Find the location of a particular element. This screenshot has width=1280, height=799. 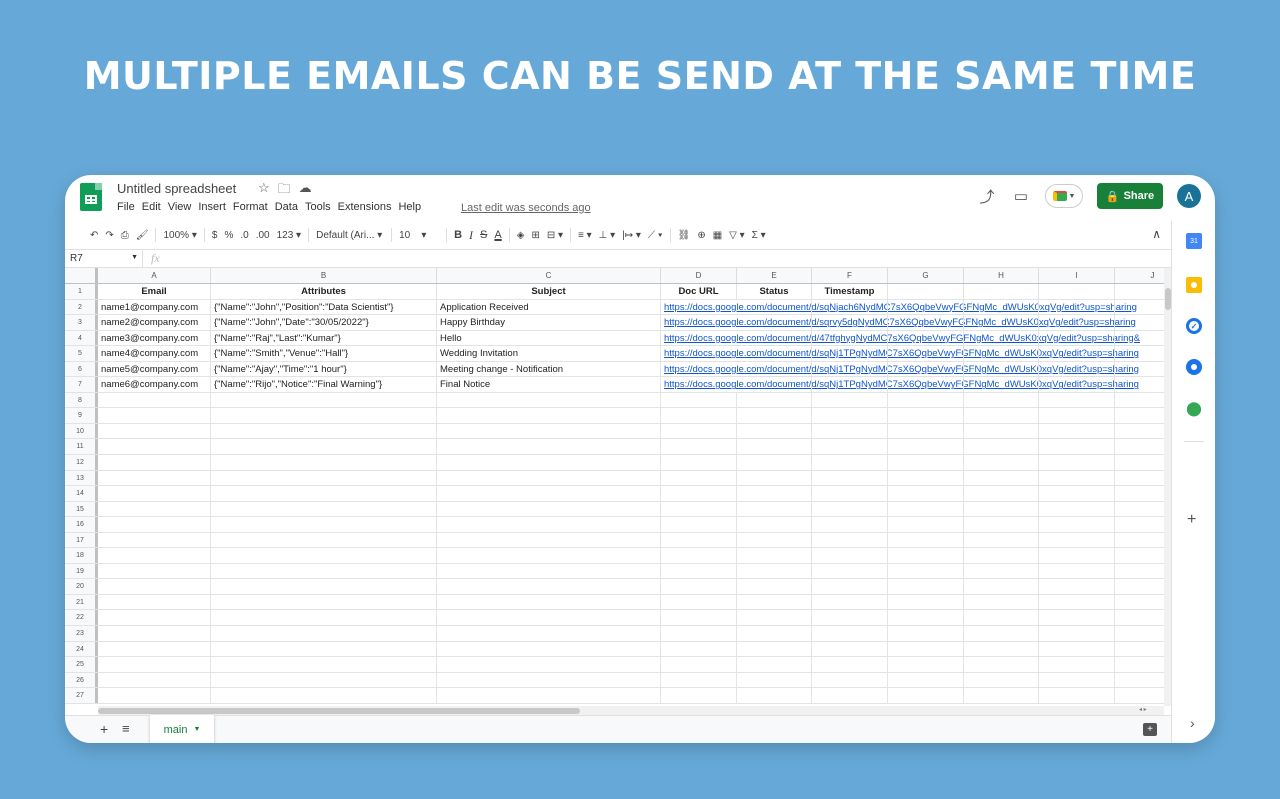

header-cell: Status is located at coordinates (774, 291).